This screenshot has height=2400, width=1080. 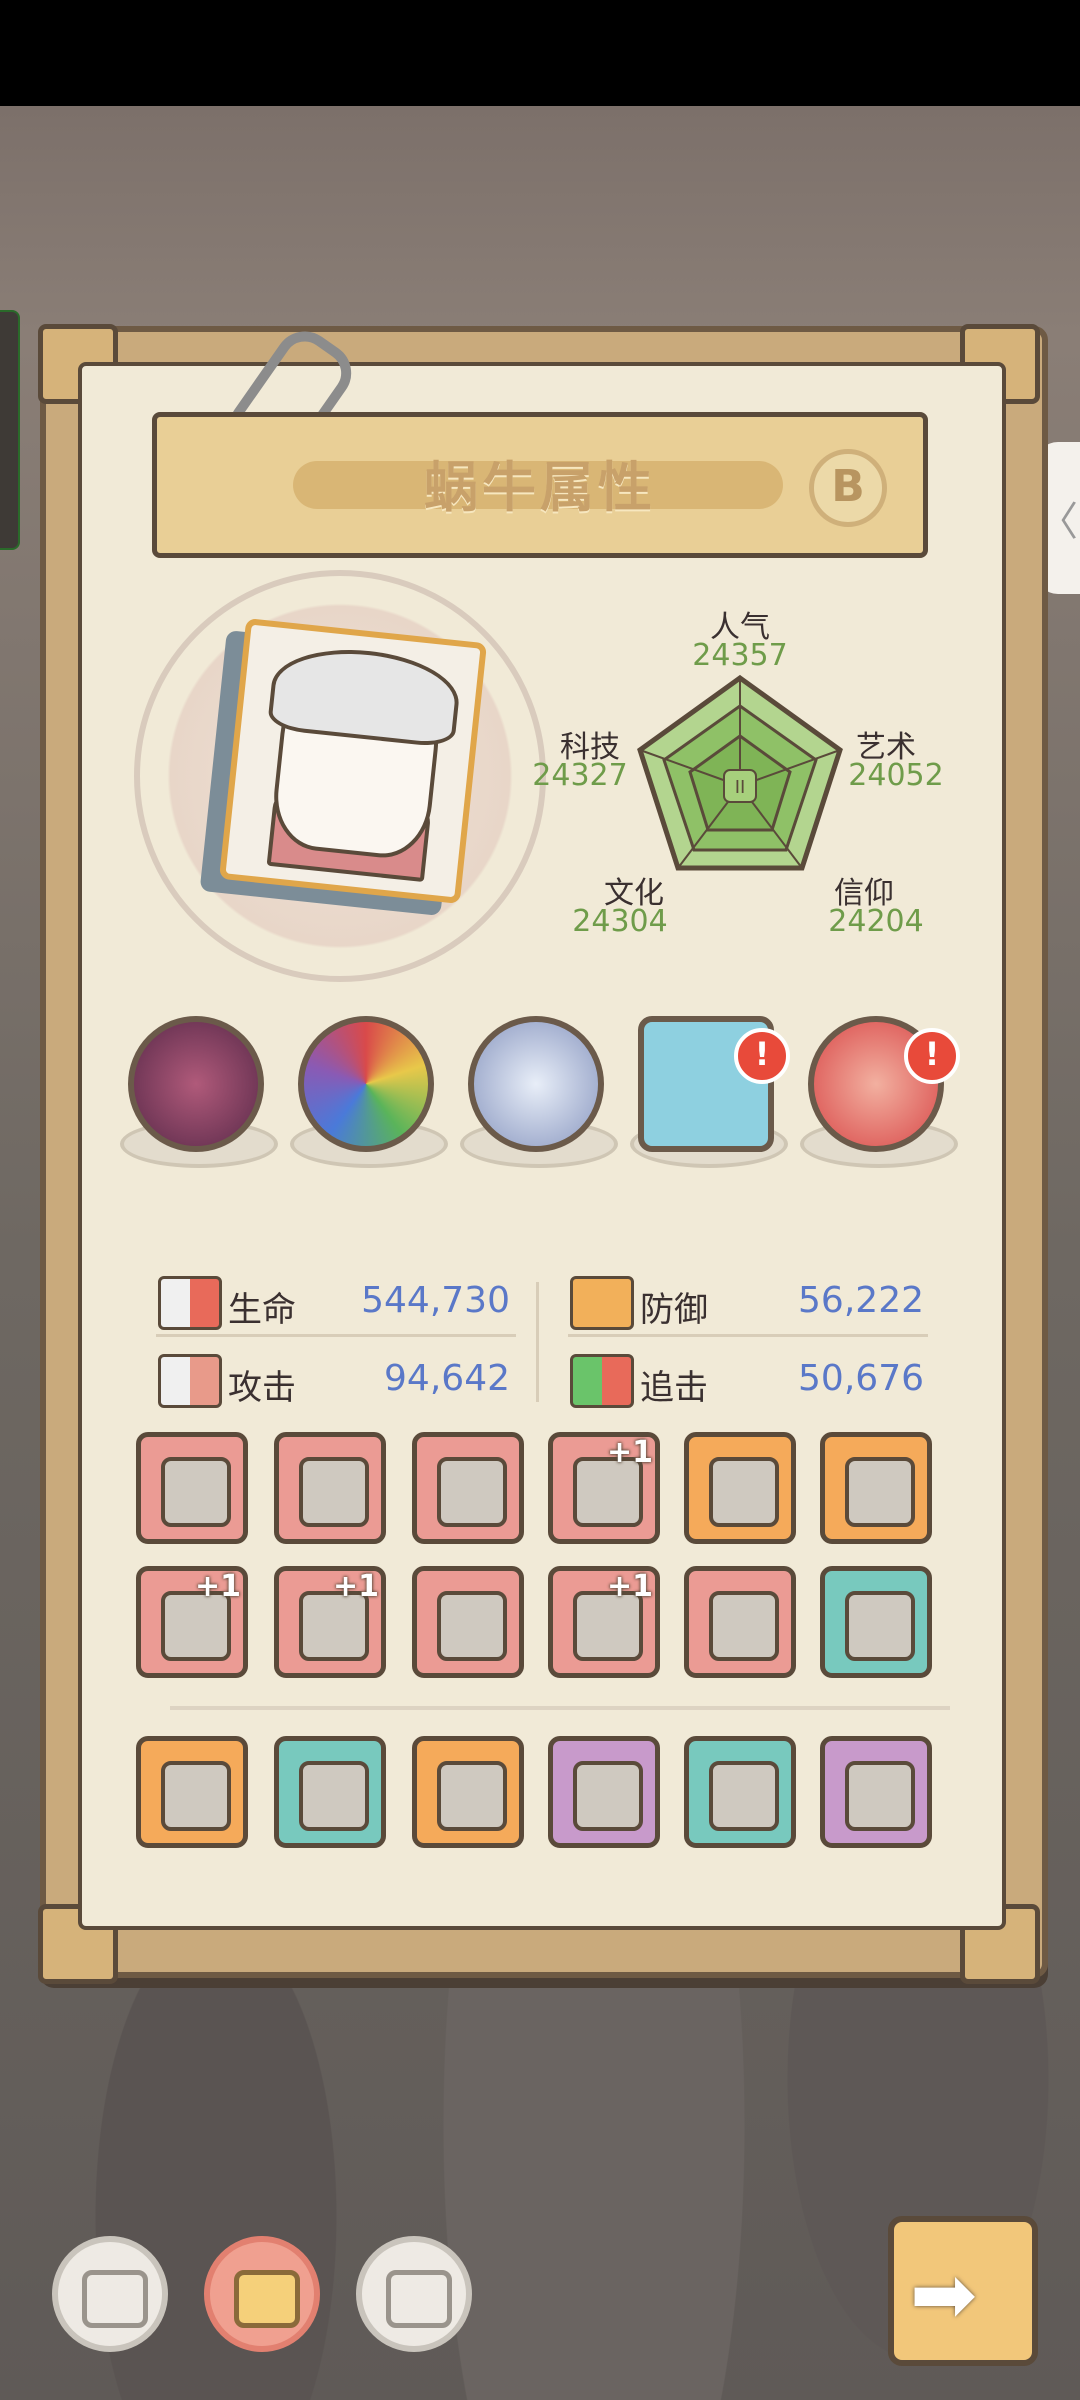 What do you see at coordinates (674, 1310) in the screenshot?
I see `defense-label: 防御` at bounding box center [674, 1310].